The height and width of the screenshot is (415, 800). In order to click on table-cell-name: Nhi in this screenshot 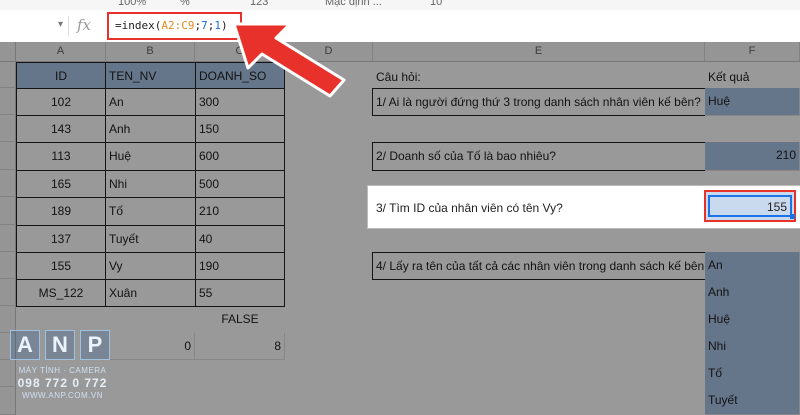, I will do `click(150, 184)`.